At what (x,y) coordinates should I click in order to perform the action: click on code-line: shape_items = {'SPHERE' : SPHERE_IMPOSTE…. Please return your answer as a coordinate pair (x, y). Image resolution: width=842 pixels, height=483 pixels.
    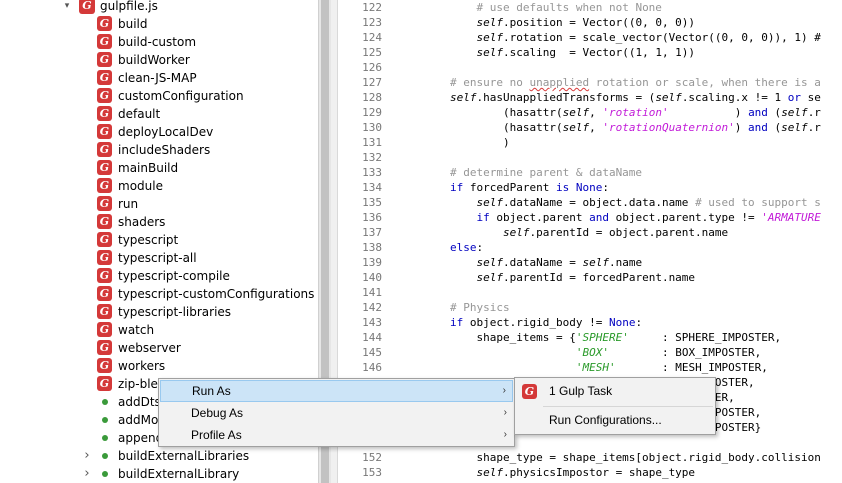
    Looking at the image, I should click on (615, 337).